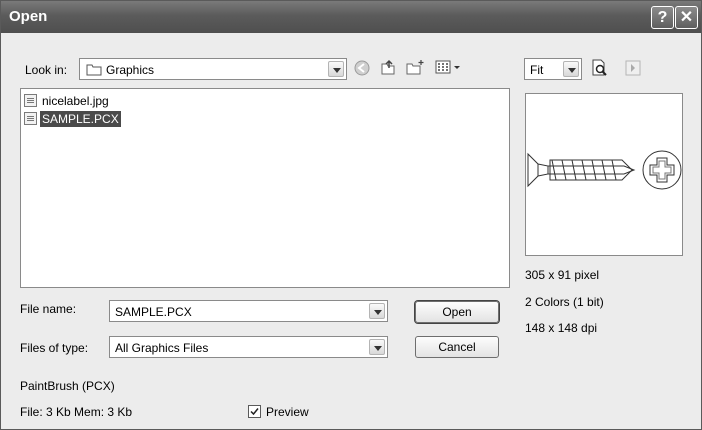  What do you see at coordinates (633, 69) in the screenshot?
I see `next-preview-icon` at bounding box center [633, 69].